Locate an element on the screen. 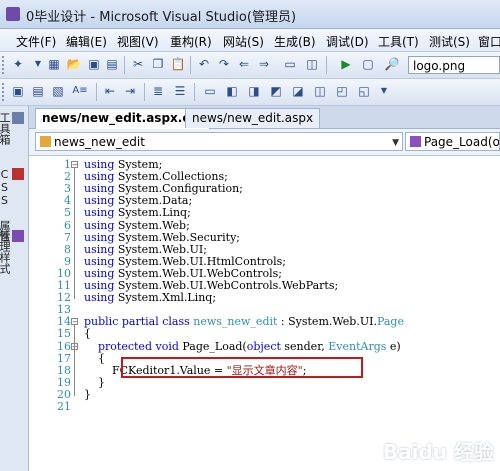 Image resolution: width=500 pixels, height=471 pixels. menu-website: 网站(S) is located at coordinates (243, 41).